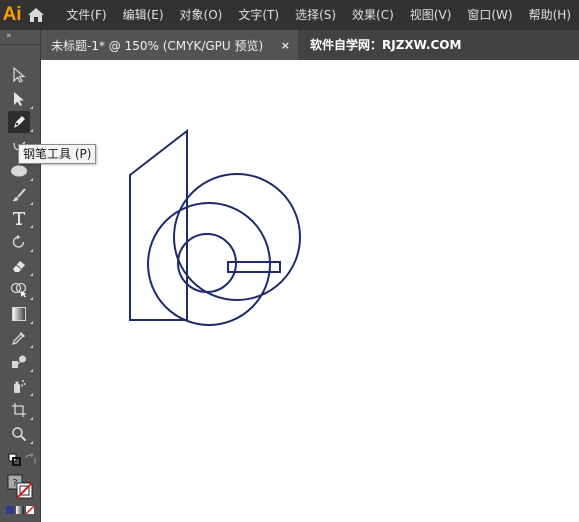  Describe the element at coordinates (20, 37) in the screenshot. I see `collapse-panel-button: »` at that location.